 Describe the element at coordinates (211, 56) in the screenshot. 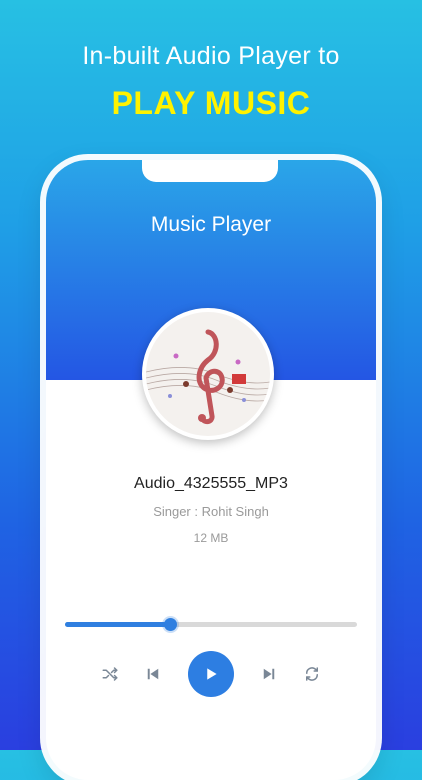

I see `promo-headline: In-built Audio Player to` at that location.